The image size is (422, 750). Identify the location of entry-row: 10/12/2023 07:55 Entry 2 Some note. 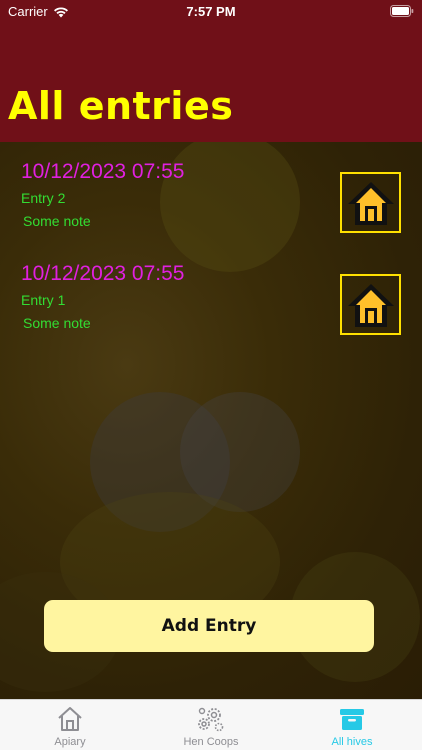
(211, 210).